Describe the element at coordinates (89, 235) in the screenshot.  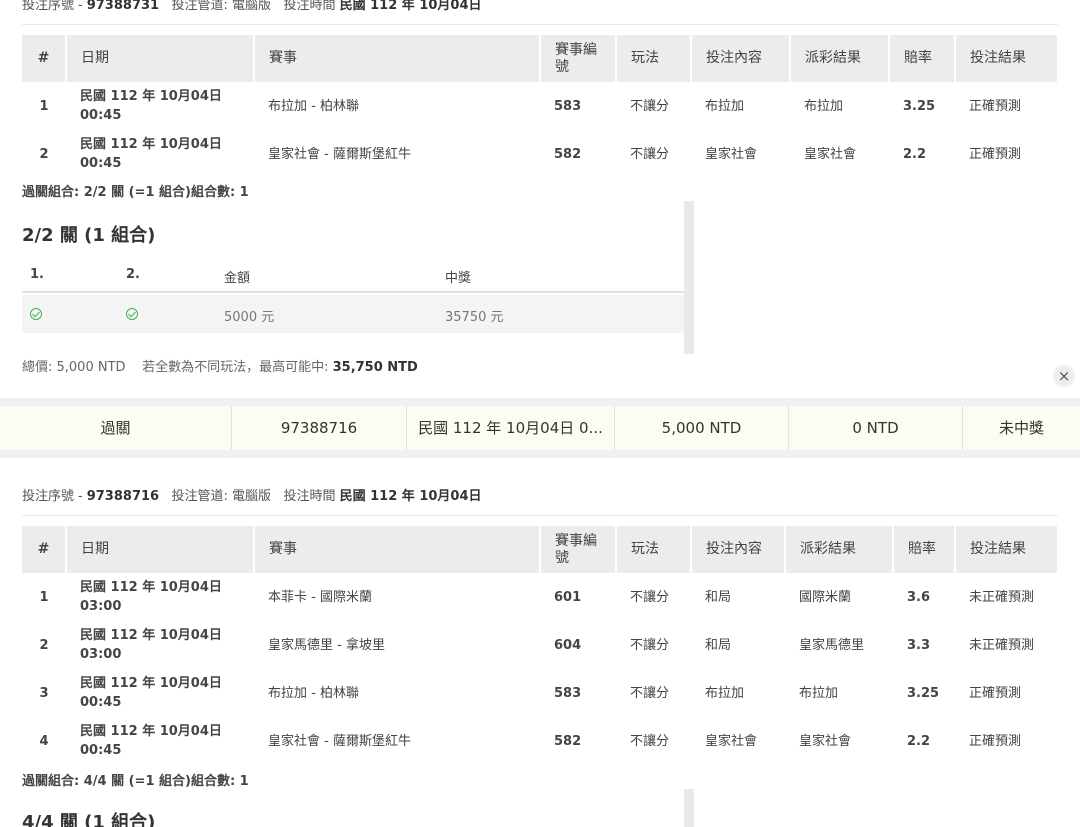
I see `bet1-combo-title: 2/2 關 (1 組合)` at that location.